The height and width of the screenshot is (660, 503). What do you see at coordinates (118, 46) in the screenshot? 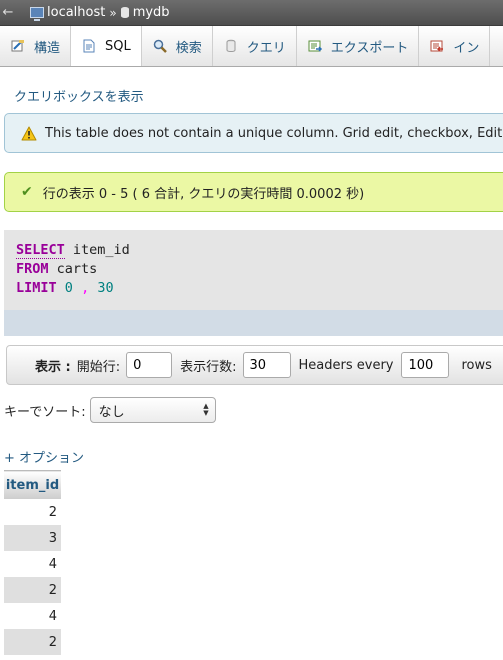
I see `tab-sql-label: SQL` at bounding box center [118, 46].